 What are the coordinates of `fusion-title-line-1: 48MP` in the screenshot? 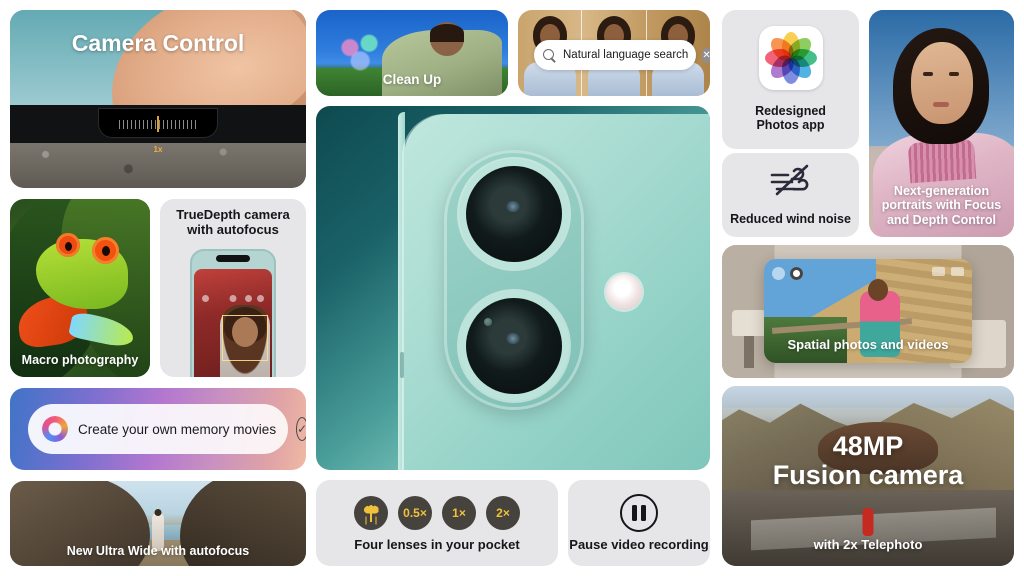 It's located at (868, 446).